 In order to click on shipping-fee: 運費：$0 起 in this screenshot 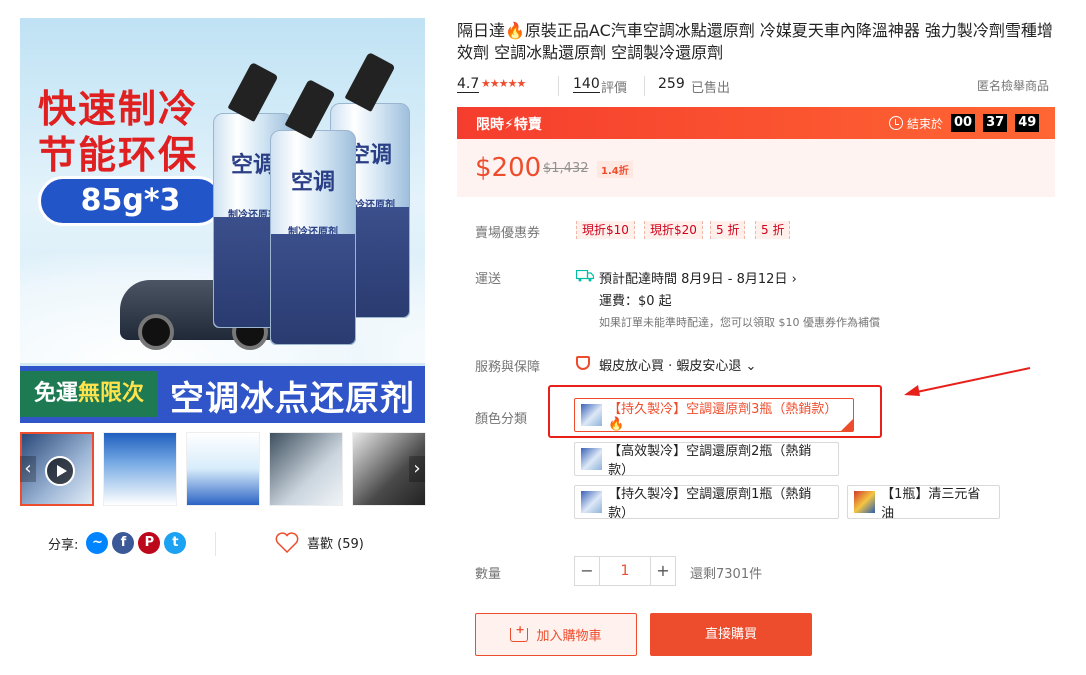, I will do `click(635, 301)`.